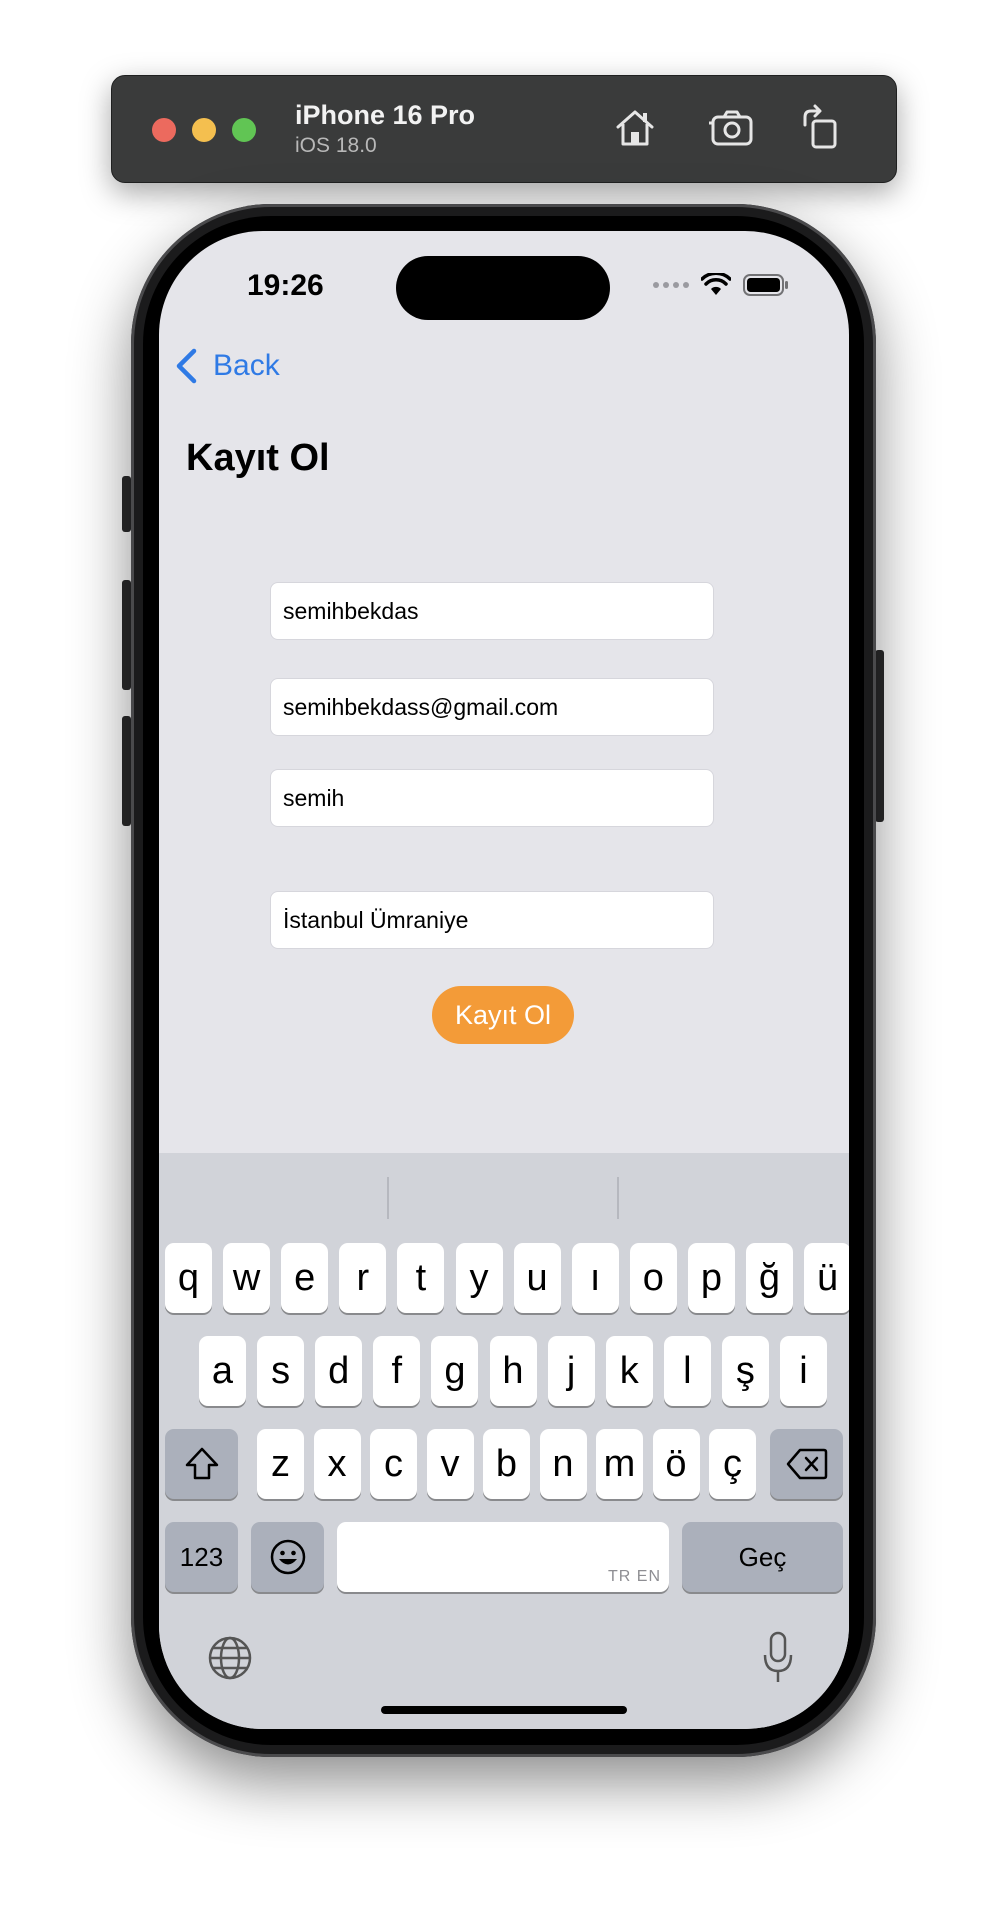  Describe the element at coordinates (503, 1557) in the screenshot. I see `space-key: TR EN` at that location.